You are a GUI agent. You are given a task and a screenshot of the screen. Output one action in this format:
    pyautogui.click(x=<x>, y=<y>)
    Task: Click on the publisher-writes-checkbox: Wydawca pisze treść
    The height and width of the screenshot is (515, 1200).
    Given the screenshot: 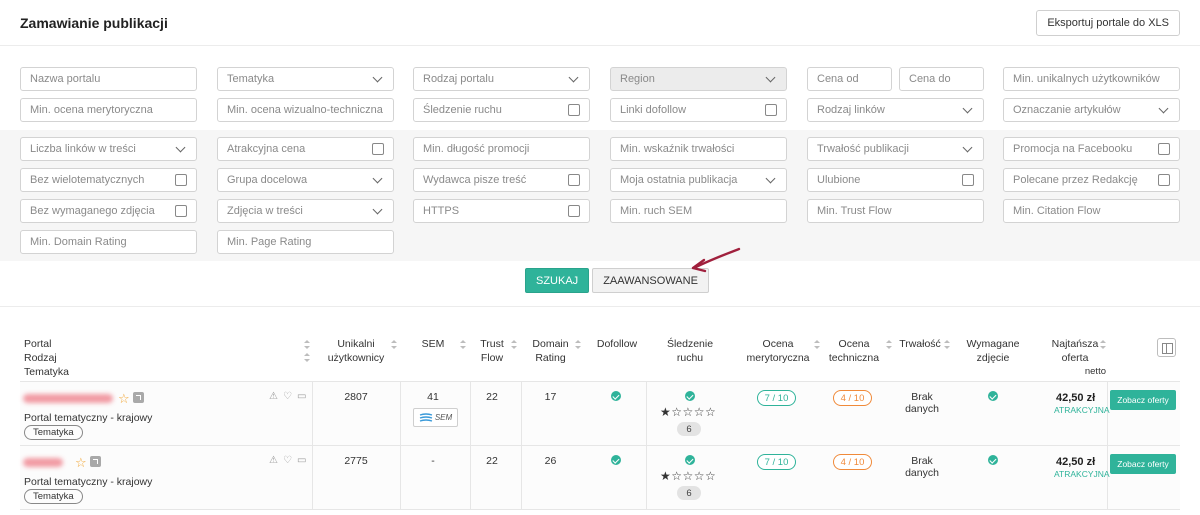 What is the action you would take?
    pyautogui.click(x=501, y=180)
    